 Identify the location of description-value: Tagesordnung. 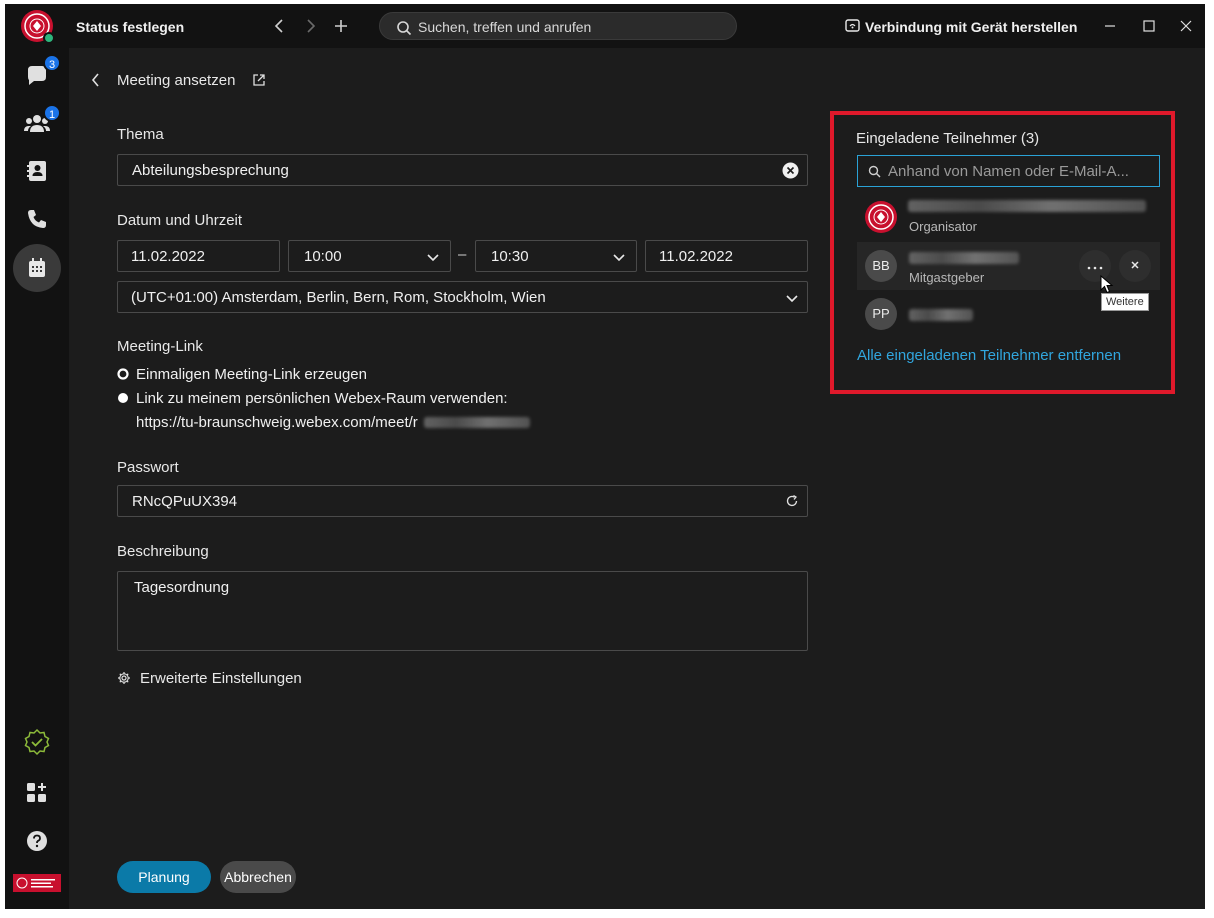
(182, 587).